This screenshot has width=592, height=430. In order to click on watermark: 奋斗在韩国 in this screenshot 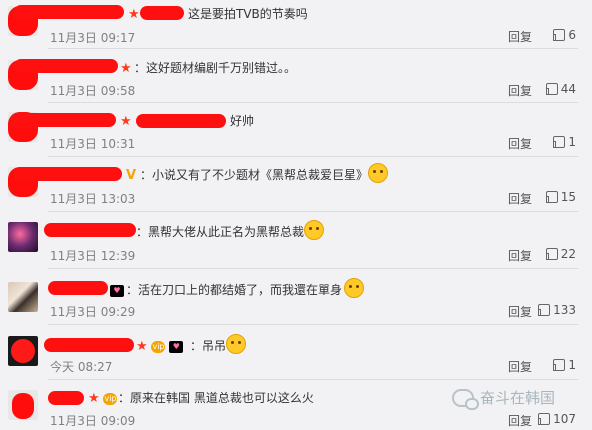, I will do `click(504, 398)`.